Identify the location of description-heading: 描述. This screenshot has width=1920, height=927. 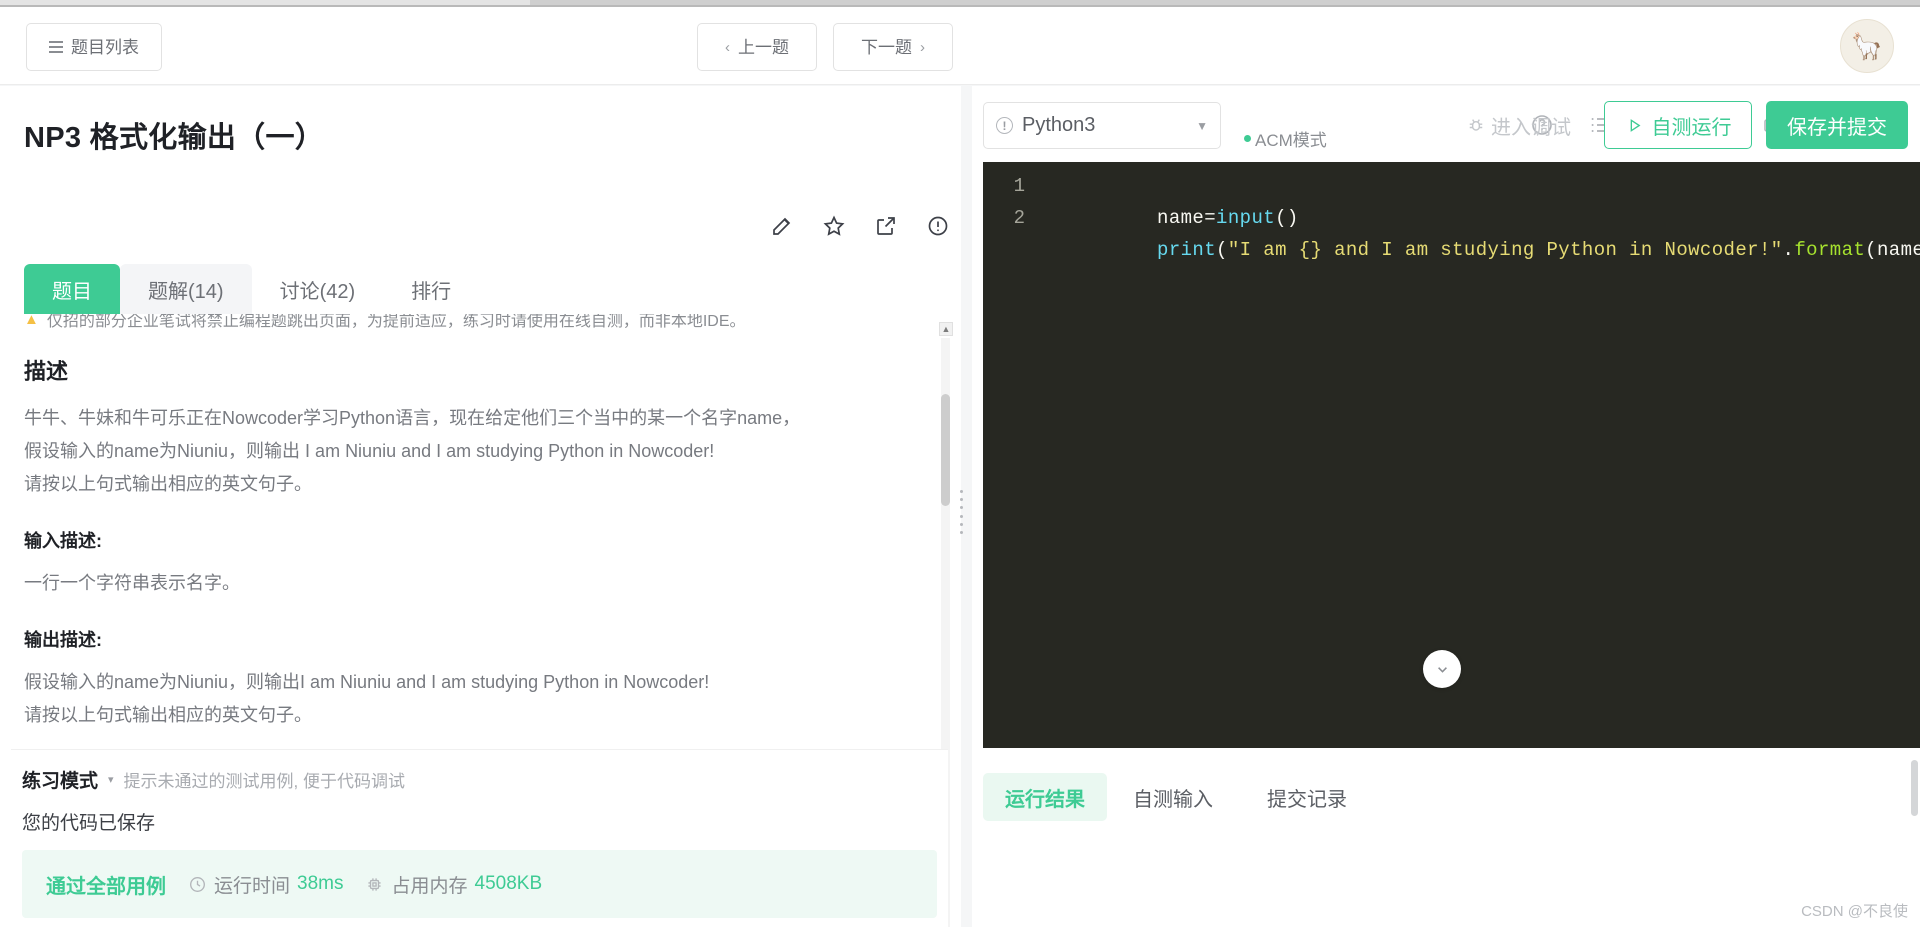
(46, 371).